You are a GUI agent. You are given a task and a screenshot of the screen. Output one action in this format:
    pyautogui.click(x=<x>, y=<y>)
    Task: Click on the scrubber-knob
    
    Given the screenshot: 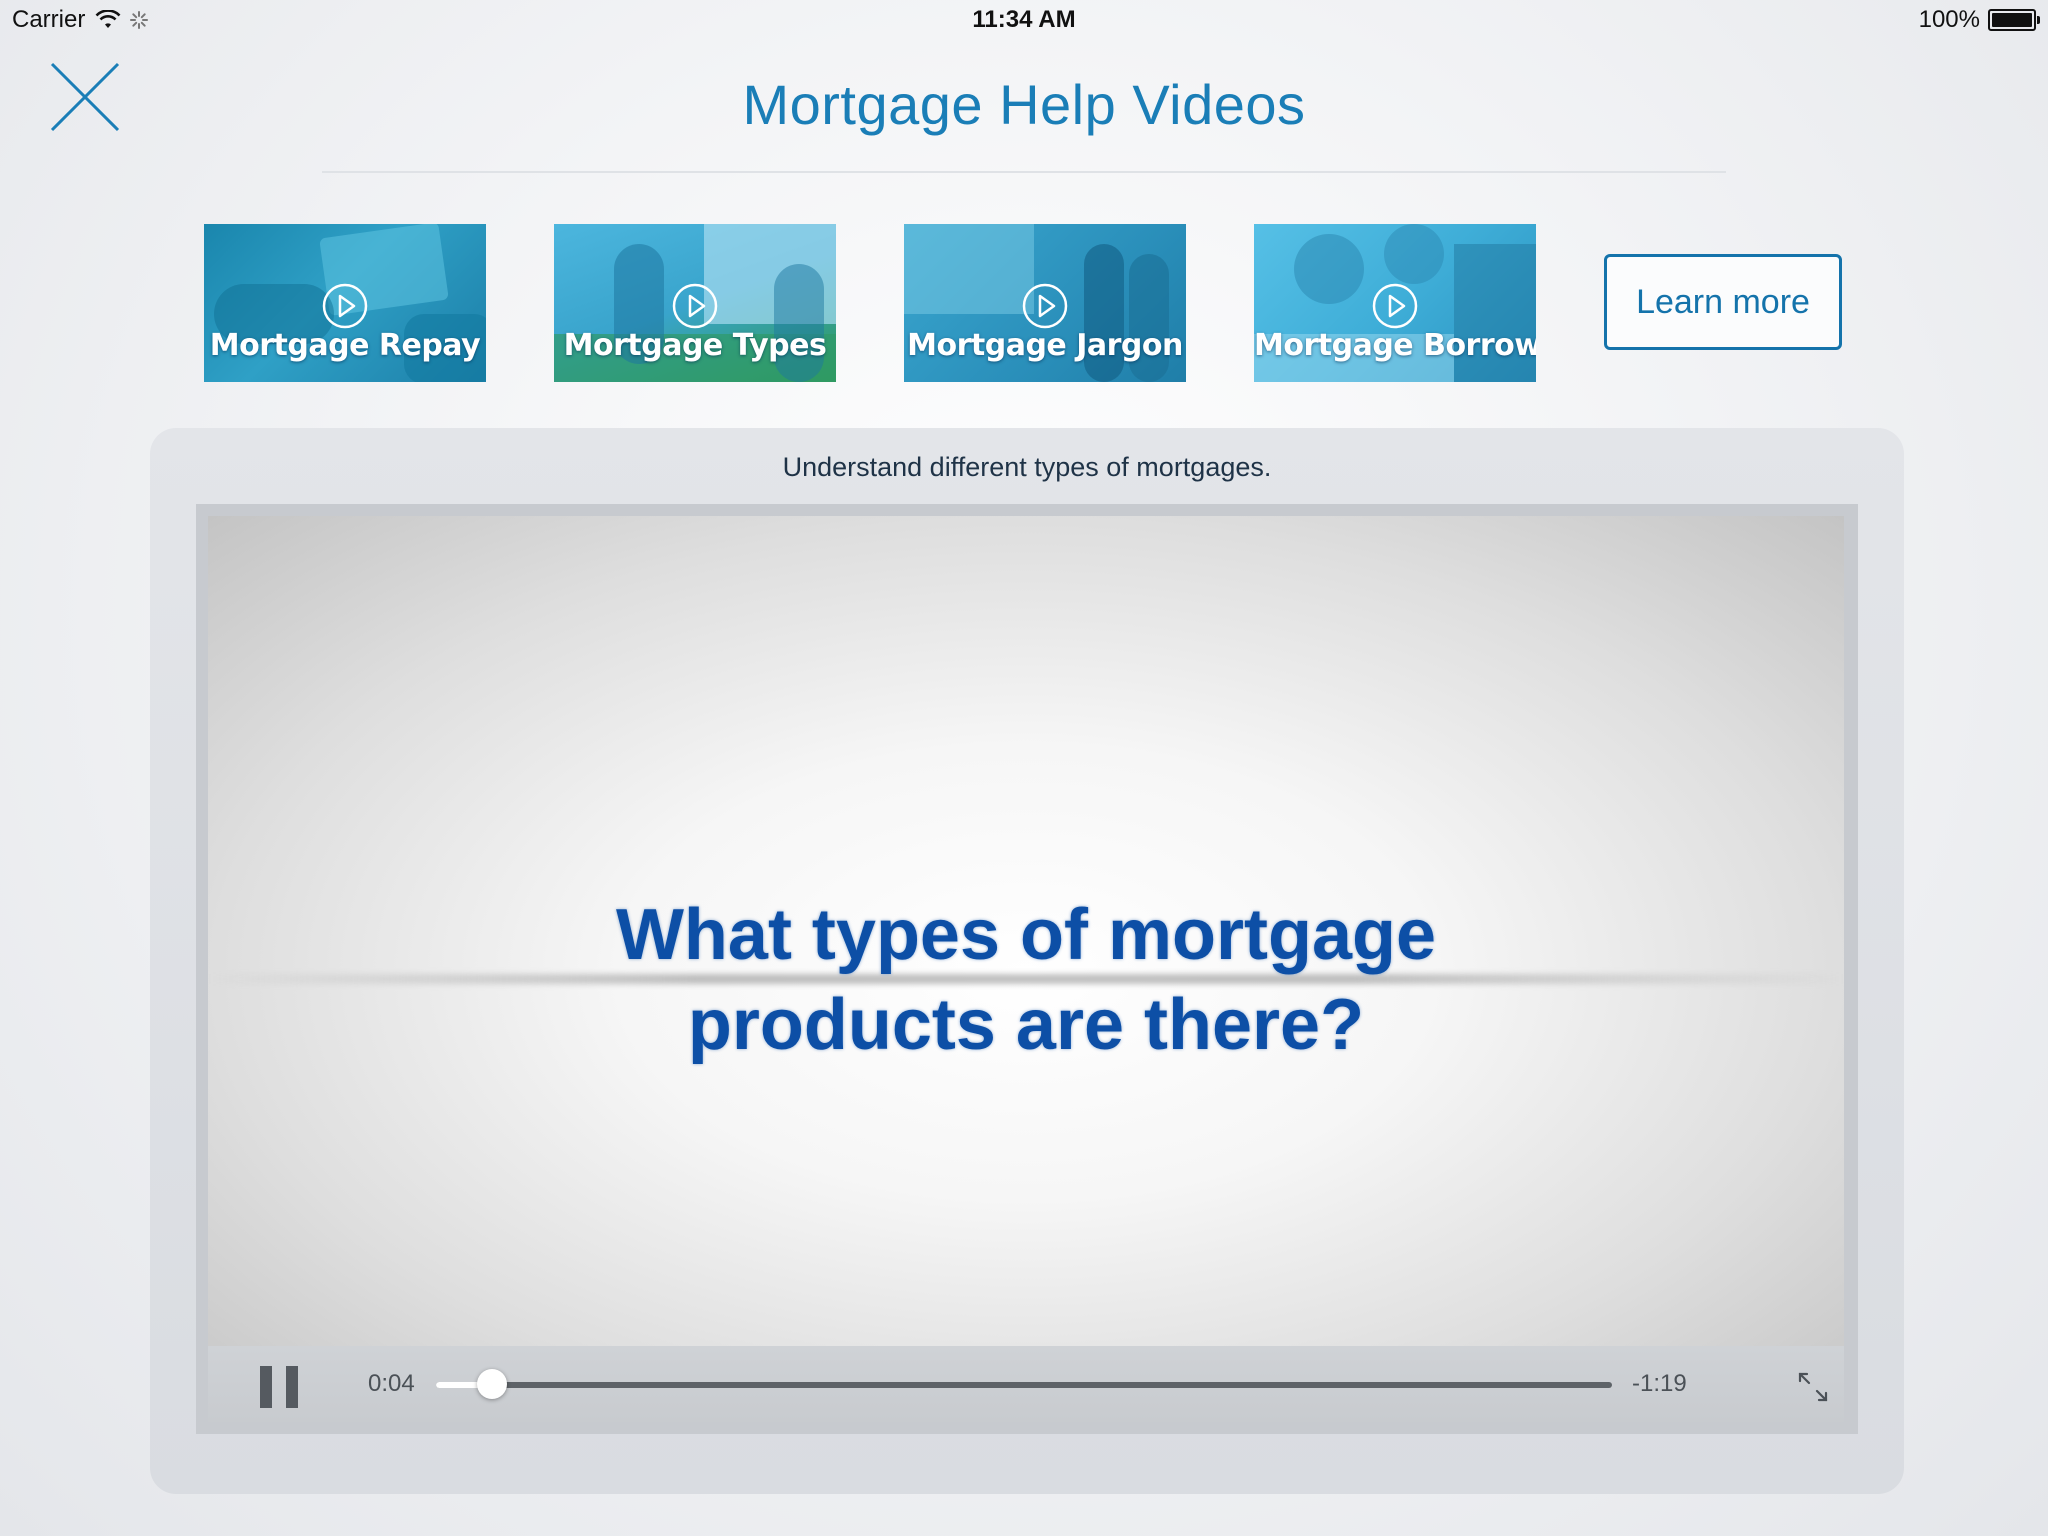 What is the action you would take?
    pyautogui.click(x=492, y=1384)
    